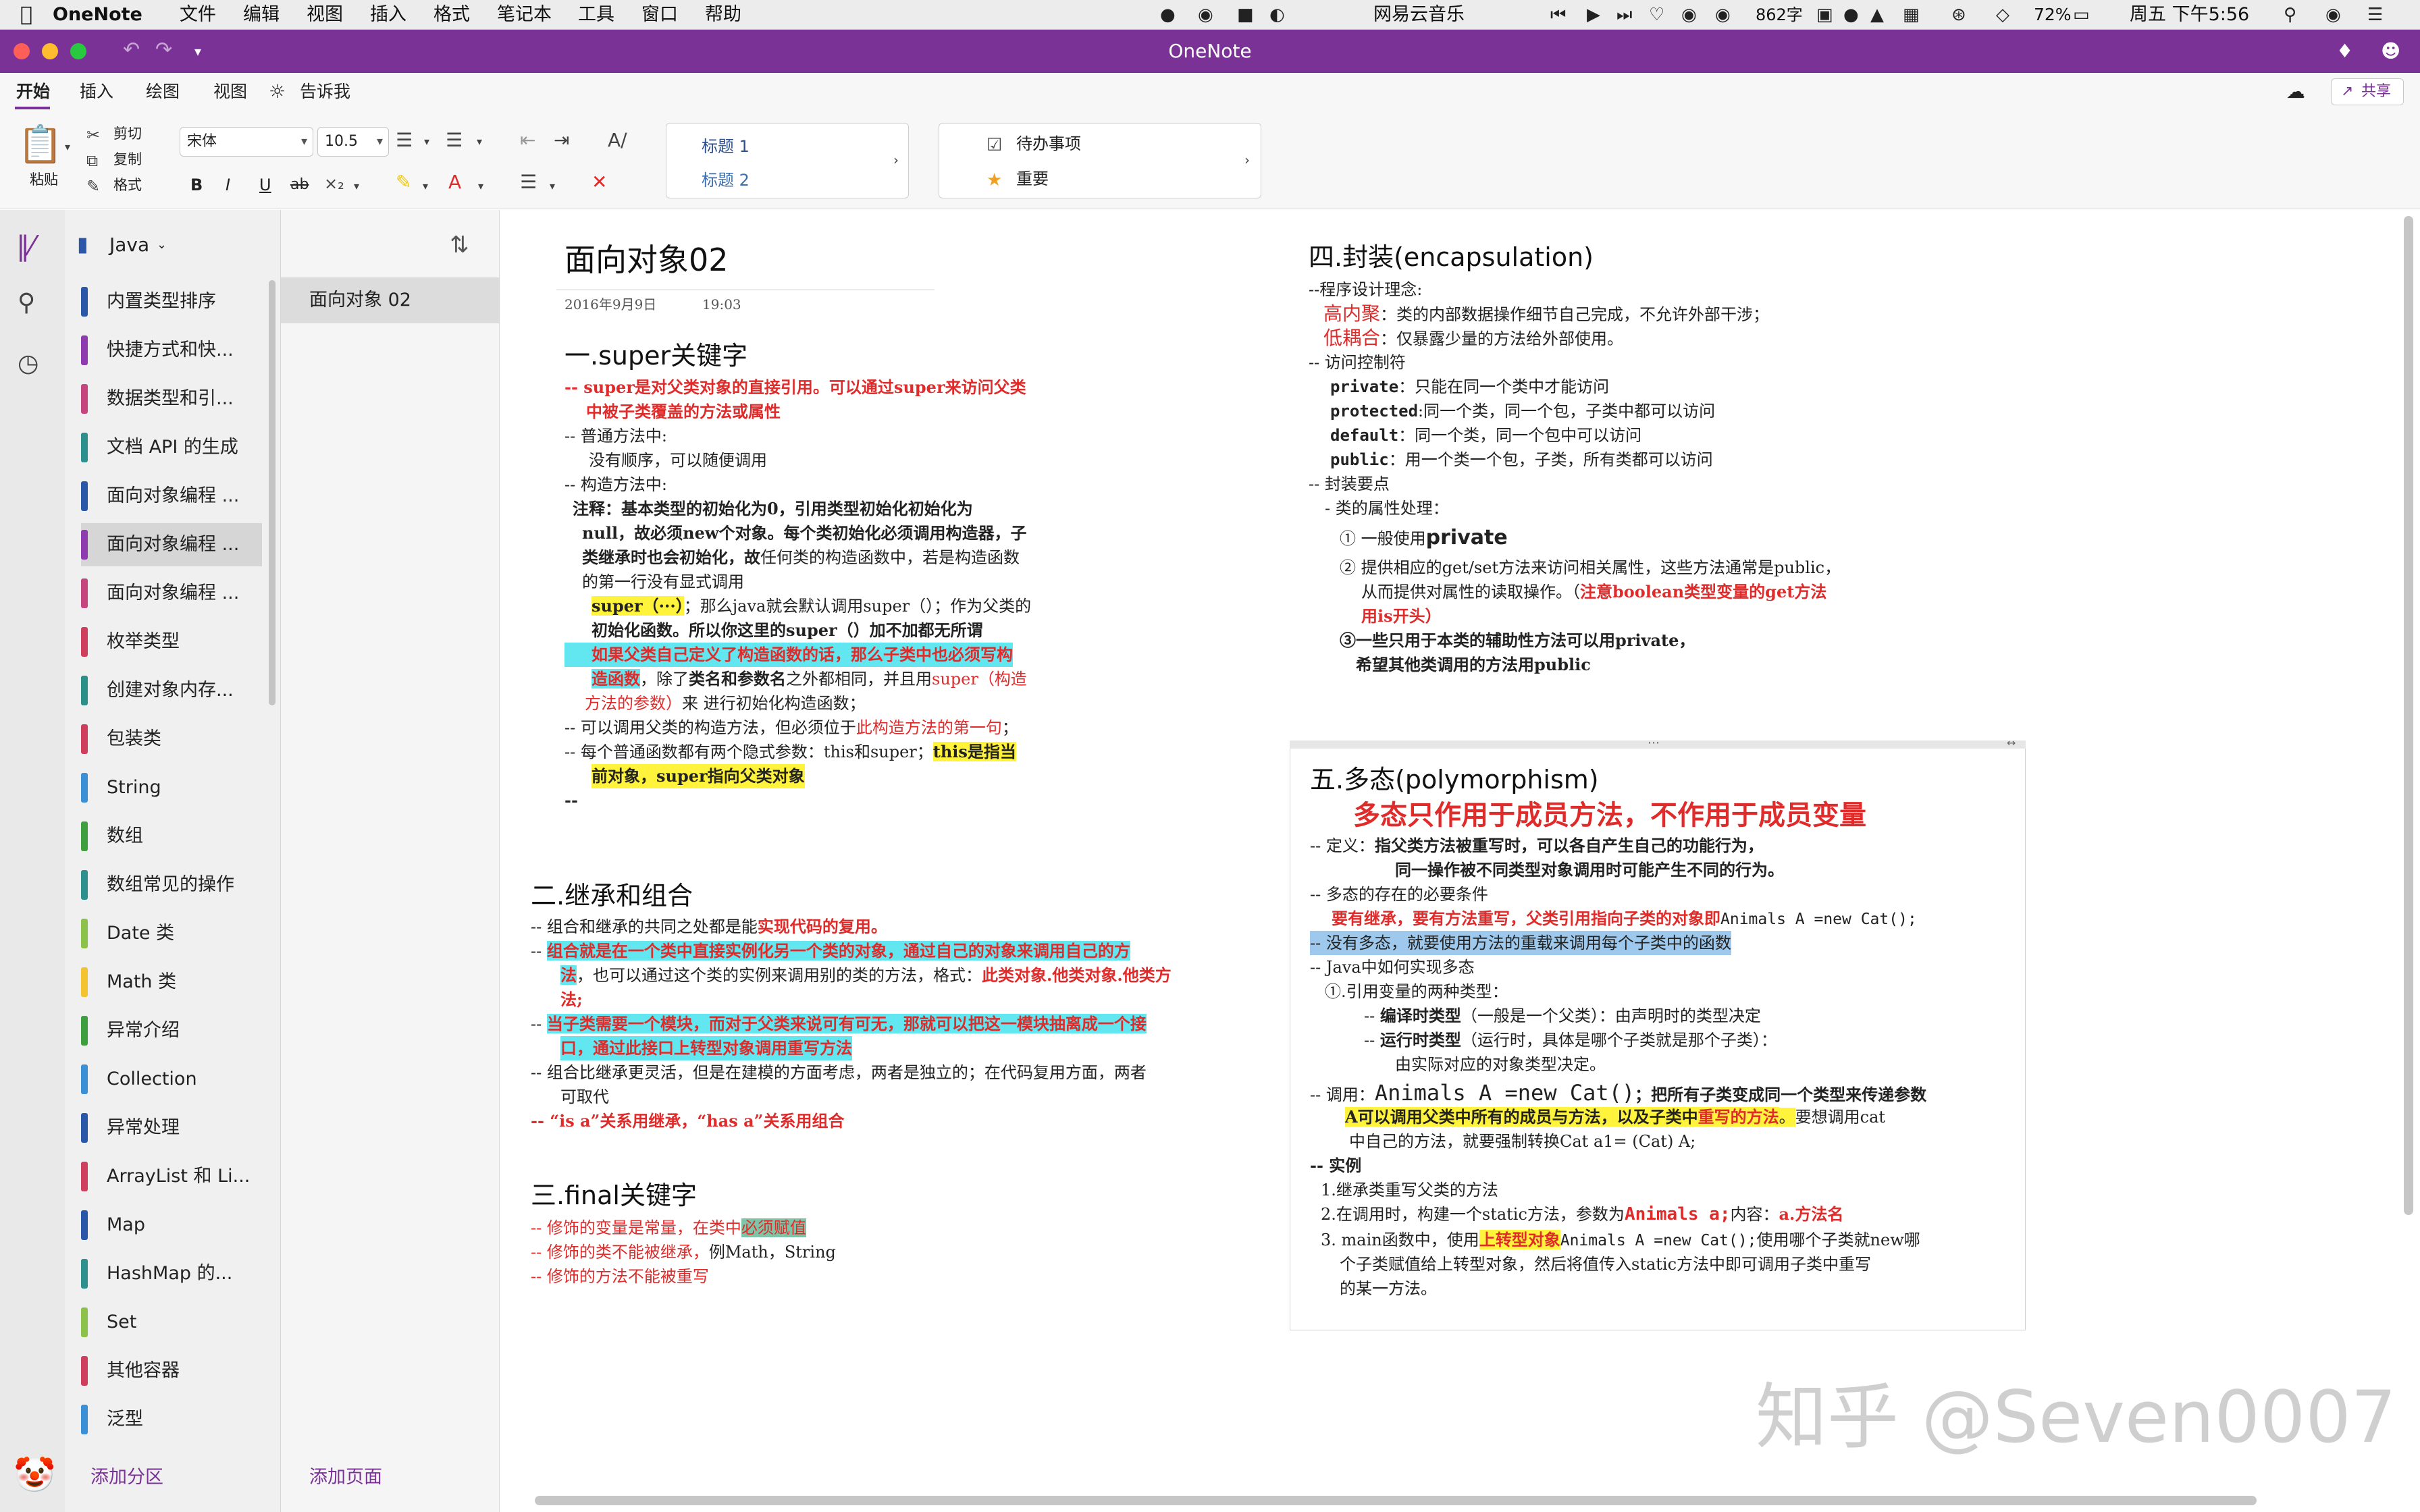 The width and height of the screenshot is (2420, 1512). I want to click on numbered-list-icon: ☰, so click(454, 140).